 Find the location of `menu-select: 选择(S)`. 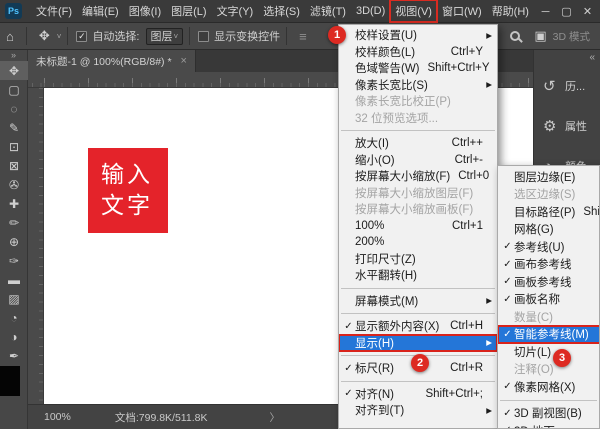

menu-select: 选择(S) is located at coordinates (281, 11).